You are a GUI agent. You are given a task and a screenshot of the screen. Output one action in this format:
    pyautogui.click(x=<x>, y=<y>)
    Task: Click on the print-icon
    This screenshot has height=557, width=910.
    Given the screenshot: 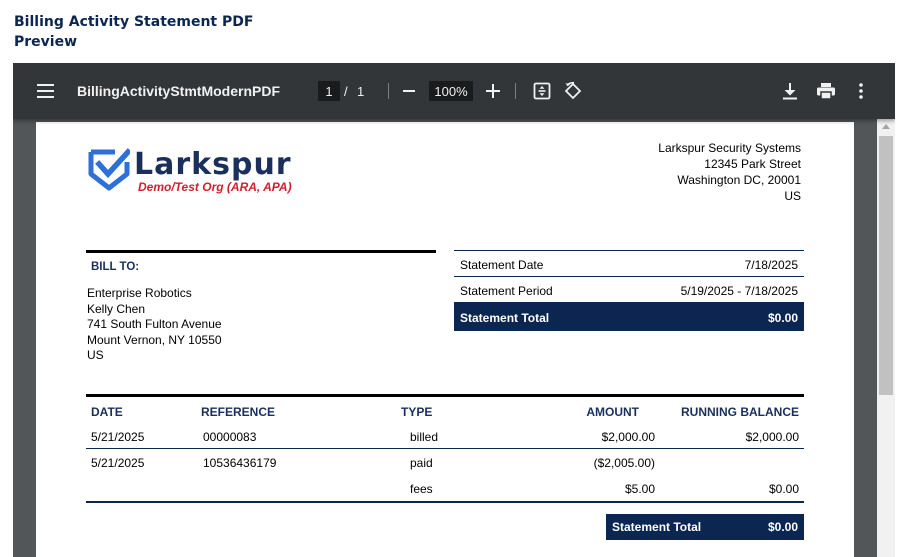 What is the action you would take?
    pyautogui.click(x=826, y=91)
    